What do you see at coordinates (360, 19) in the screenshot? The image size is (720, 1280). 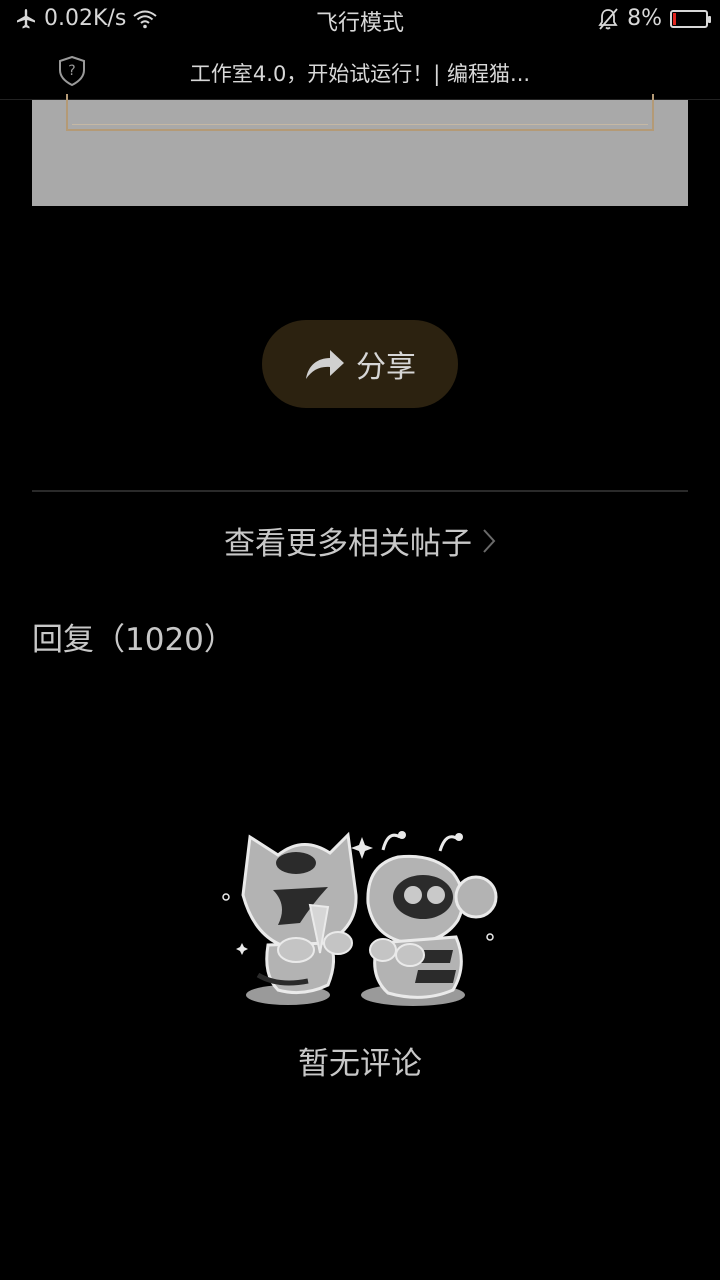 I see `status-bar: 0.02K/s 飞行模式 8%` at bounding box center [360, 19].